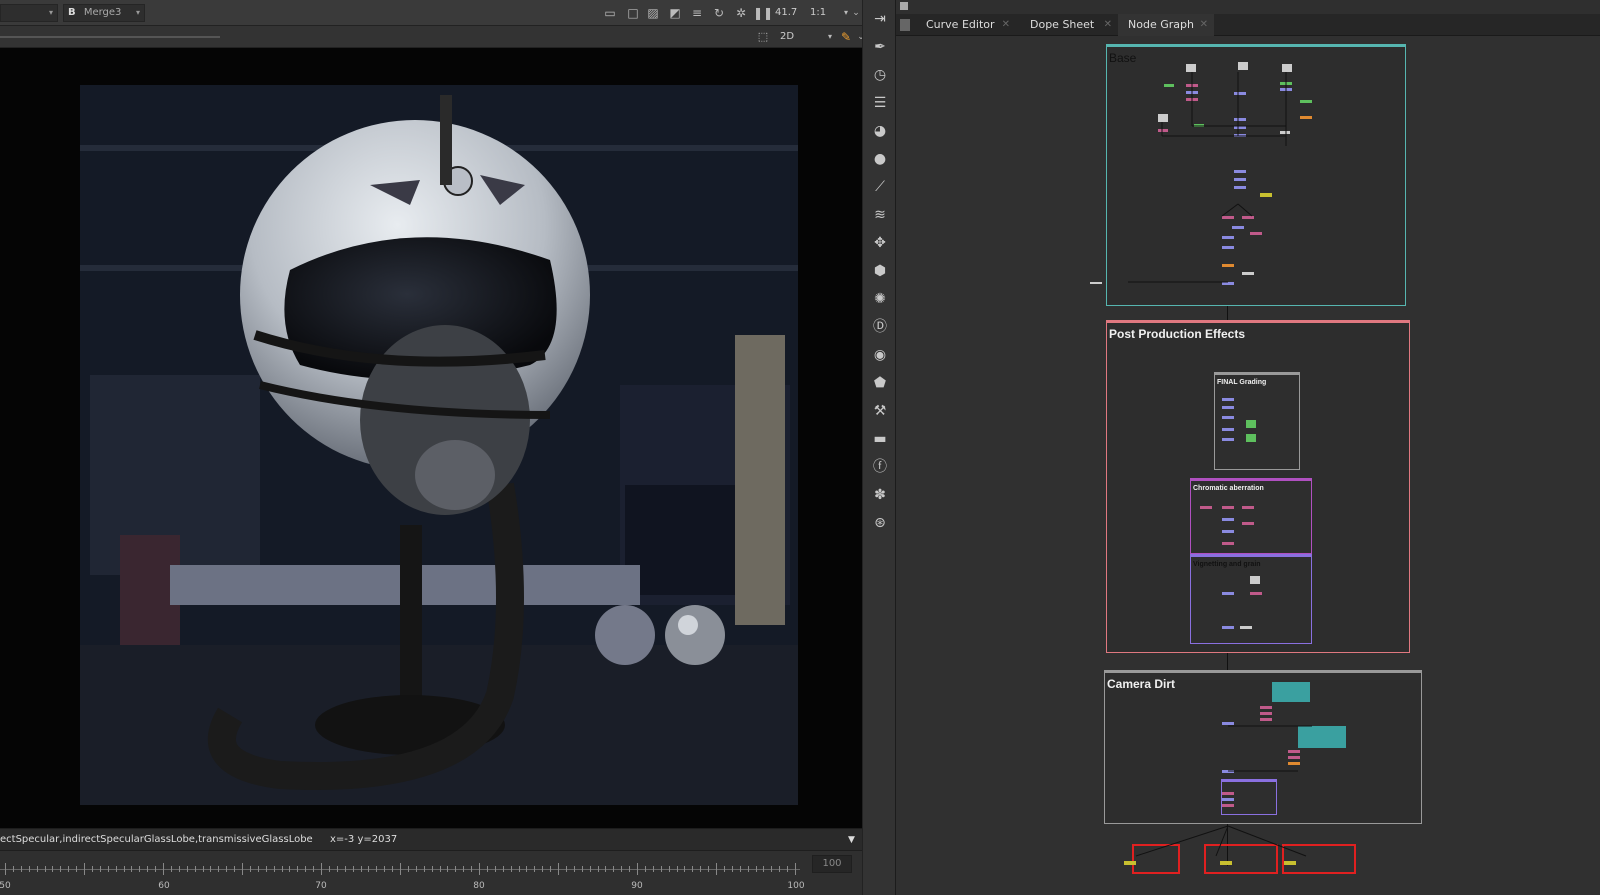 The image size is (1600, 895). I want to click on content-menu-icon, so click(905, 25).